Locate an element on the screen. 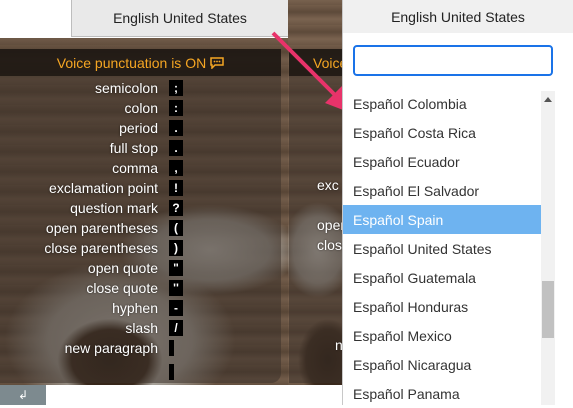 This screenshot has height=408, width=573. chat-bubble-icon is located at coordinates (217, 62).